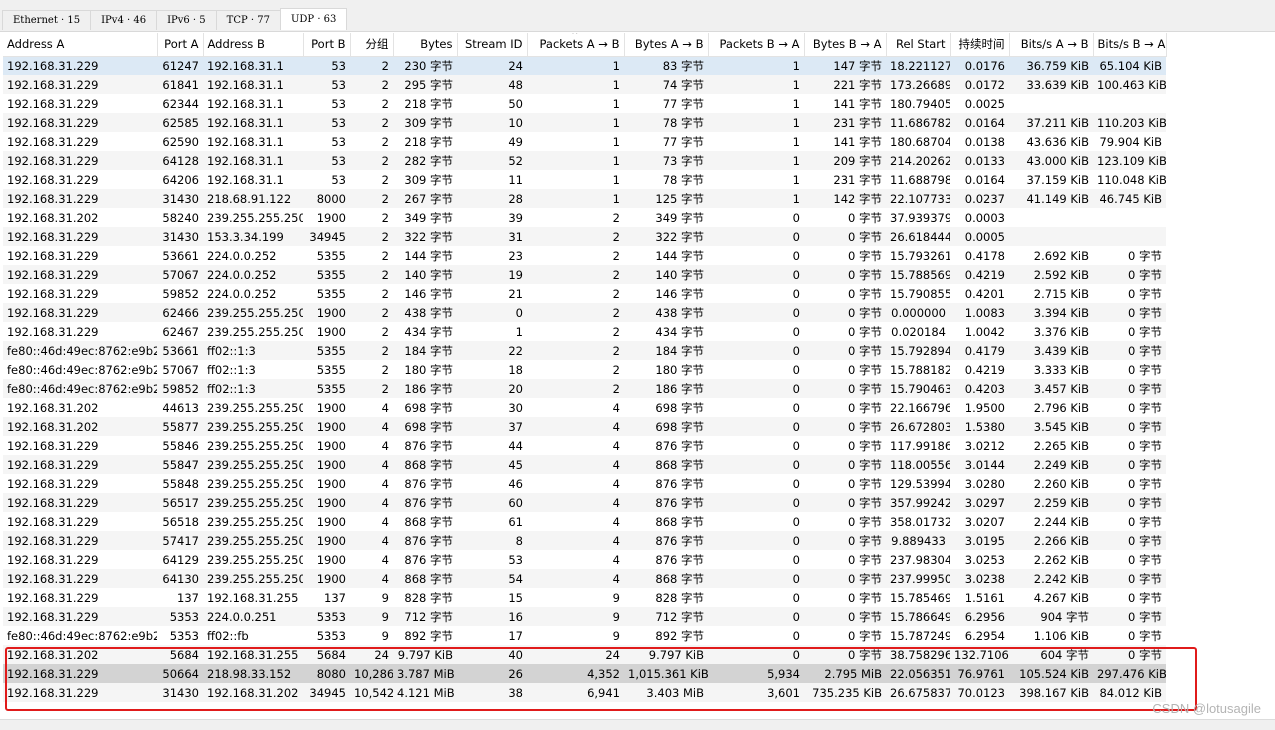  I want to click on cell-packets-a-to-b: 1, so click(575, 84).